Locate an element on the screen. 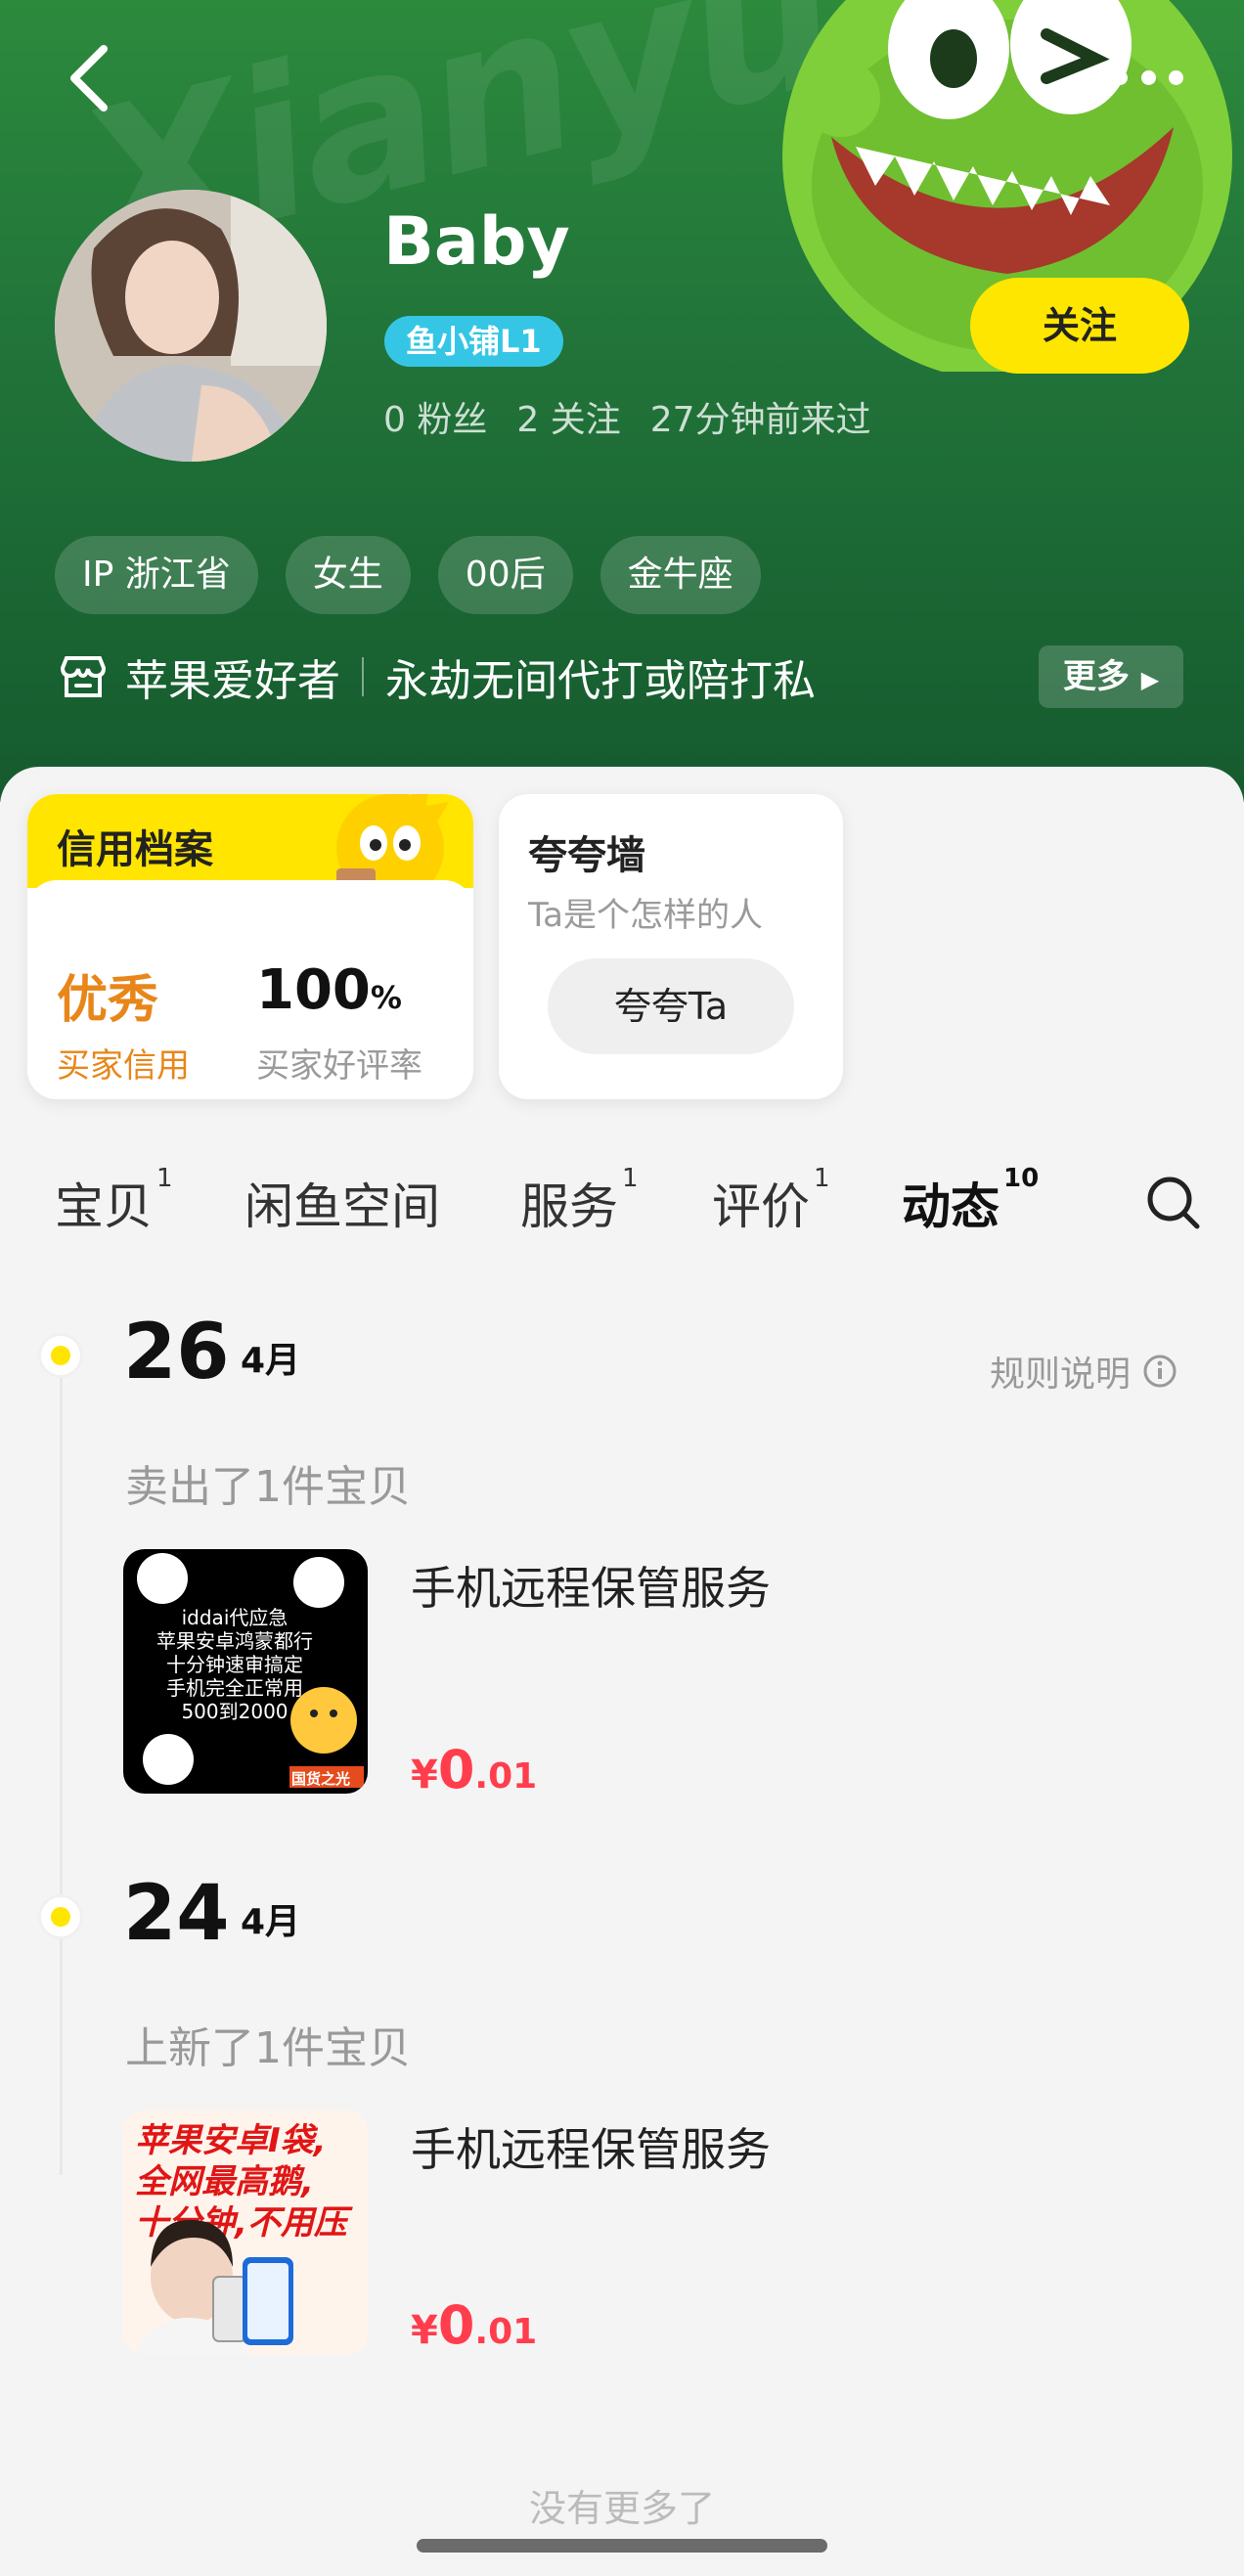 This screenshot has width=1244, height=2576. level-badge: 鱼小铺L1 is located at coordinates (473, 341).